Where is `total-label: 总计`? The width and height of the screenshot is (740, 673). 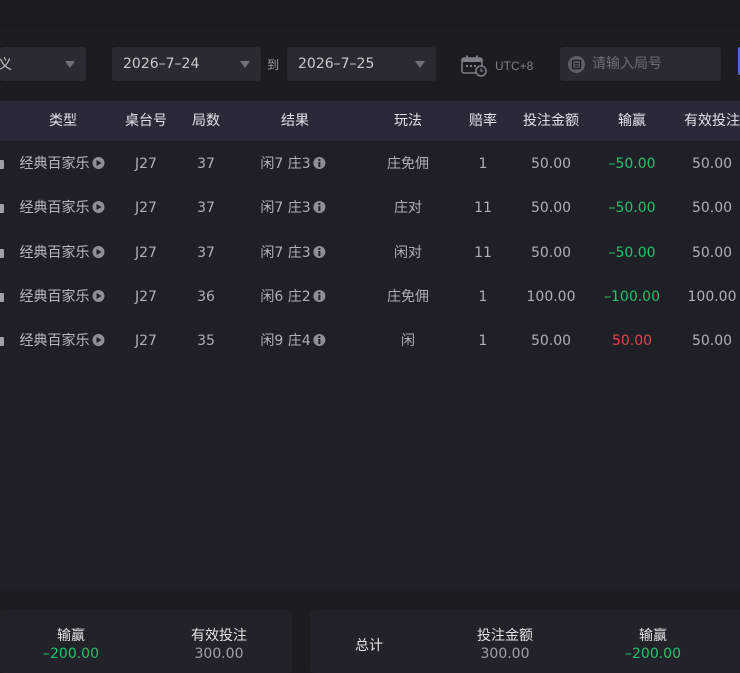
total-label: 总计 is located at coordinates (369, 646).